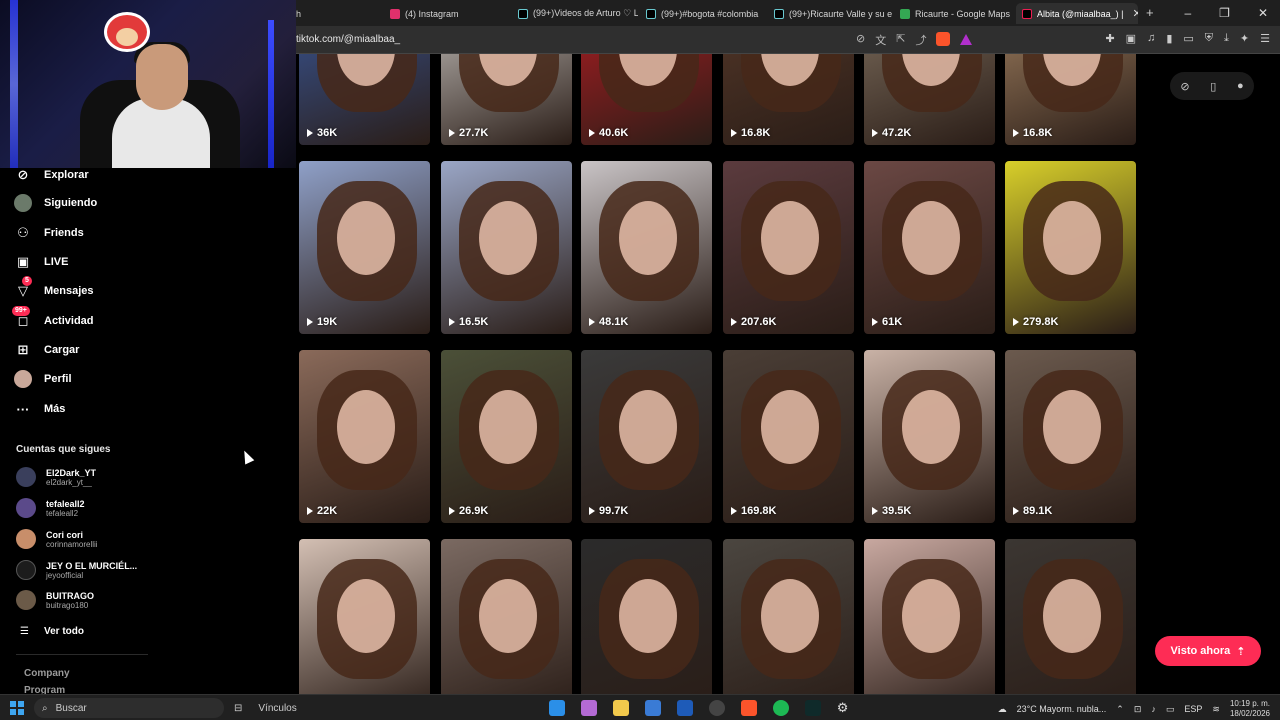  Describe the element at coordinates (238, 708) in the screenshot. I see `task-view-icon: ⊟` at that location.